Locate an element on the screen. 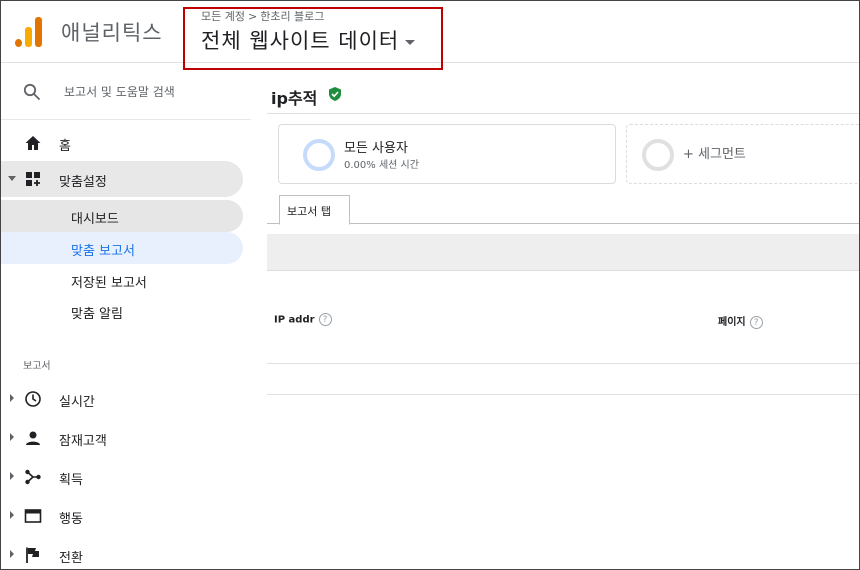 The width and height of the screenshot is (860, 570). sidebar-subitem-label: 맞춤 보고서 is located at coordinates (103, 251).